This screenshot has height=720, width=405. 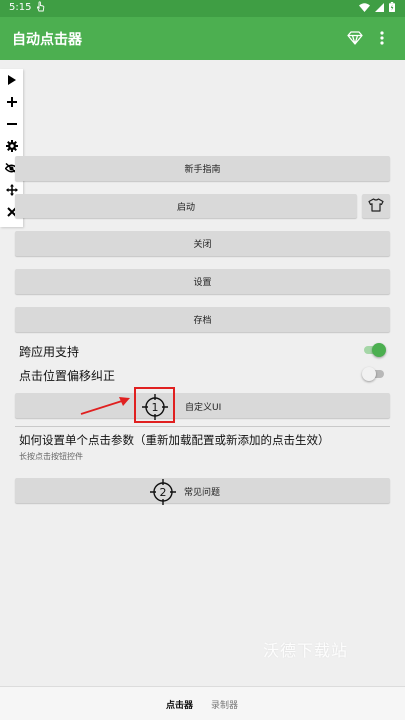 I want to click on signal-icon, so click(x=379, y=7).